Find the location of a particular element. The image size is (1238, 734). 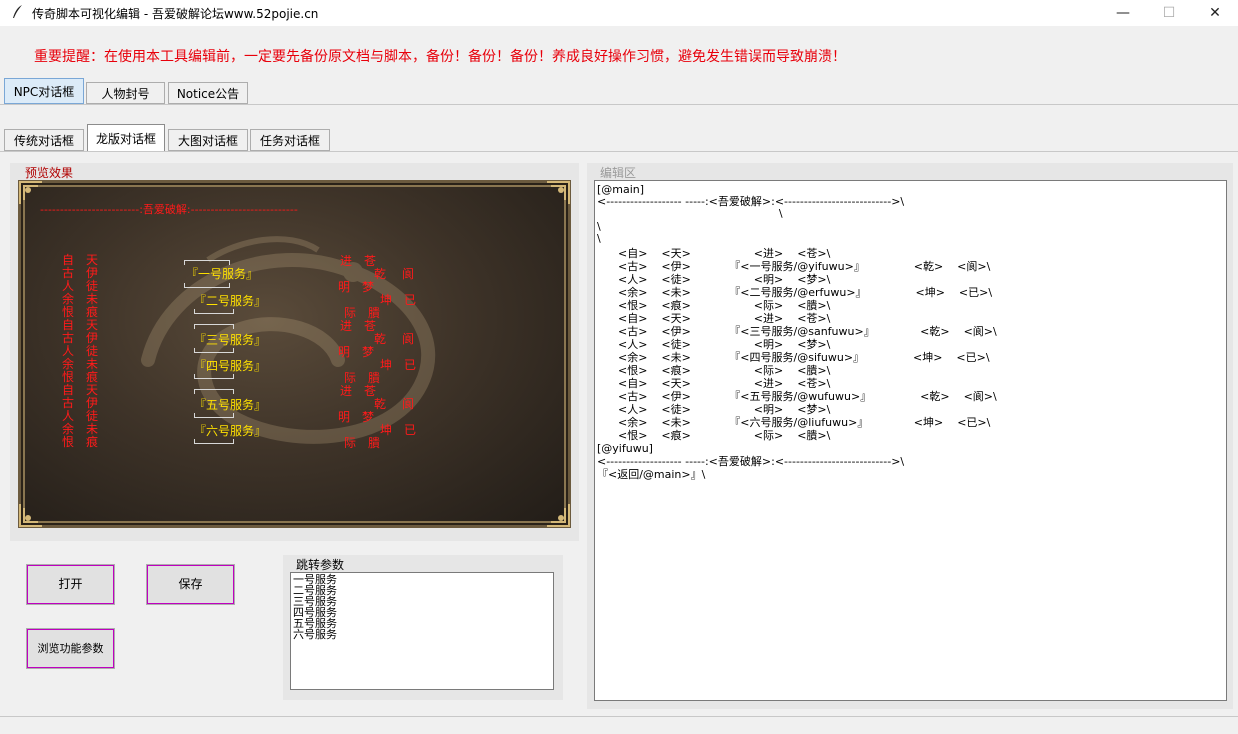

editor-line: <余> <未> 『<二号服务/@erfuwu>』 <坤> <已>\ is located at coordinates (795, 292).